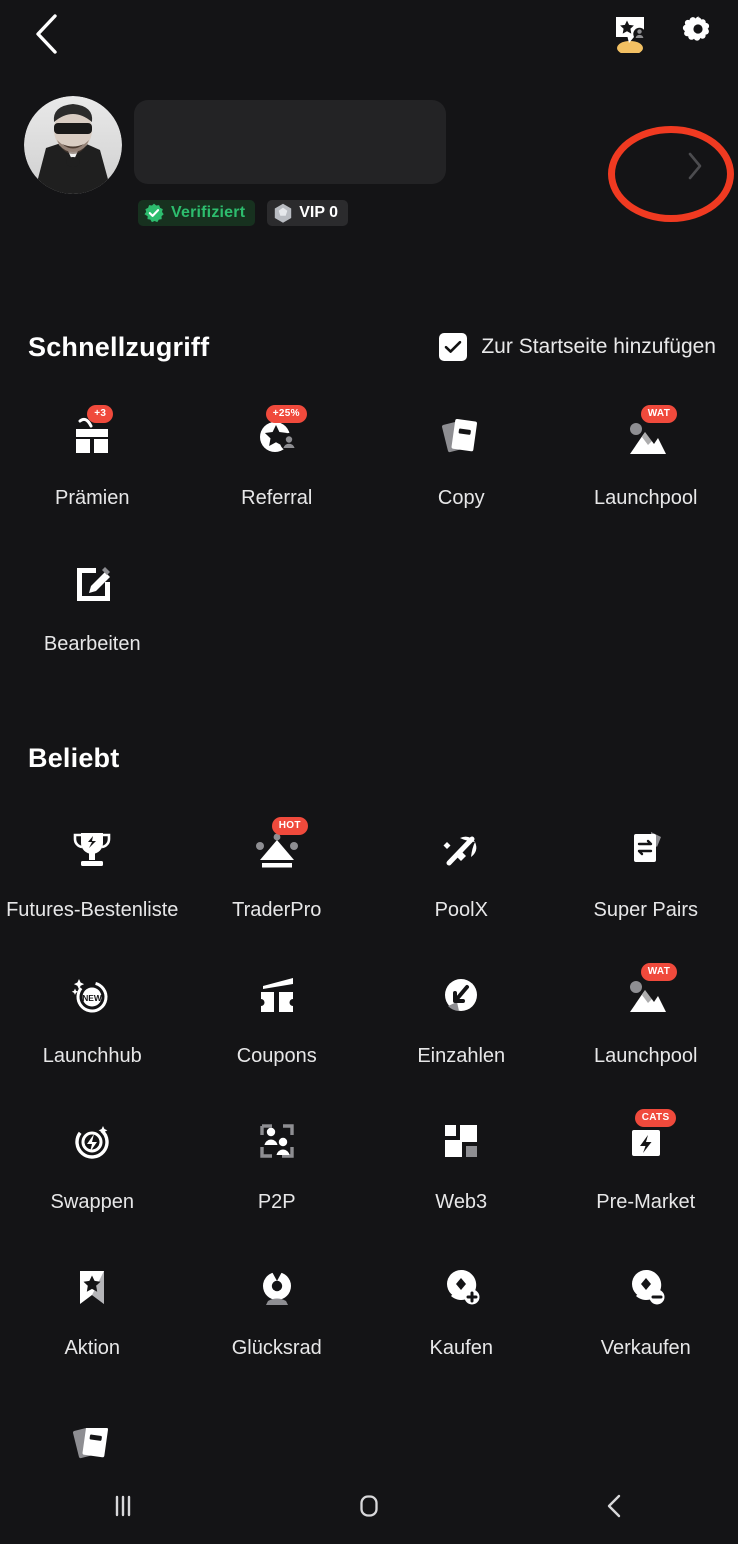 The width and height of the screenshot is (738, 1544). Describe the element at coordinates (74, 758) in the screenshot. I see `section-title-popular: Beliebt` at that location.